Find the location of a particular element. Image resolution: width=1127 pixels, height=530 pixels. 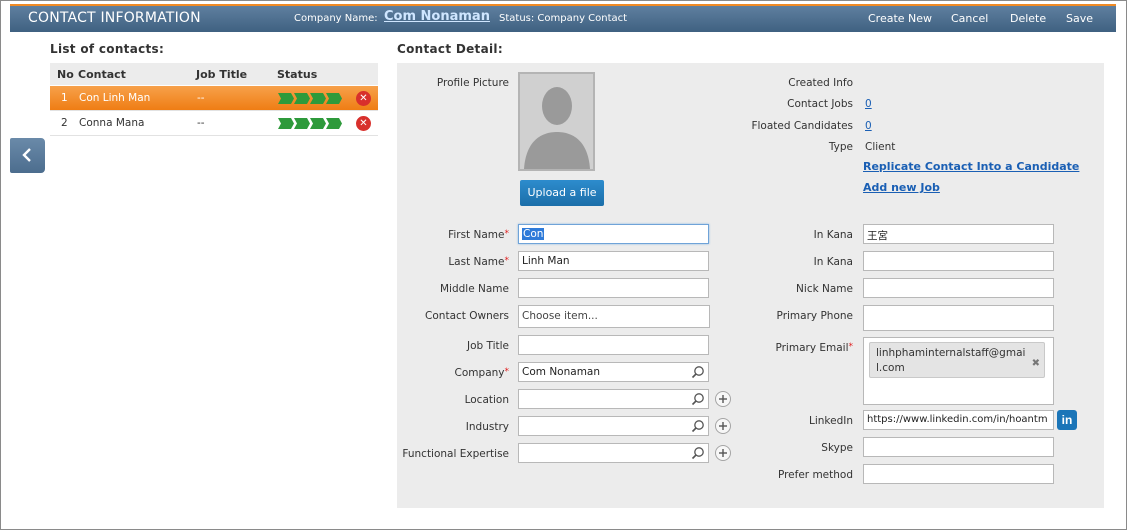

contacts-table-header: No Contact Job Title Status is located at coordinates (214, 74).